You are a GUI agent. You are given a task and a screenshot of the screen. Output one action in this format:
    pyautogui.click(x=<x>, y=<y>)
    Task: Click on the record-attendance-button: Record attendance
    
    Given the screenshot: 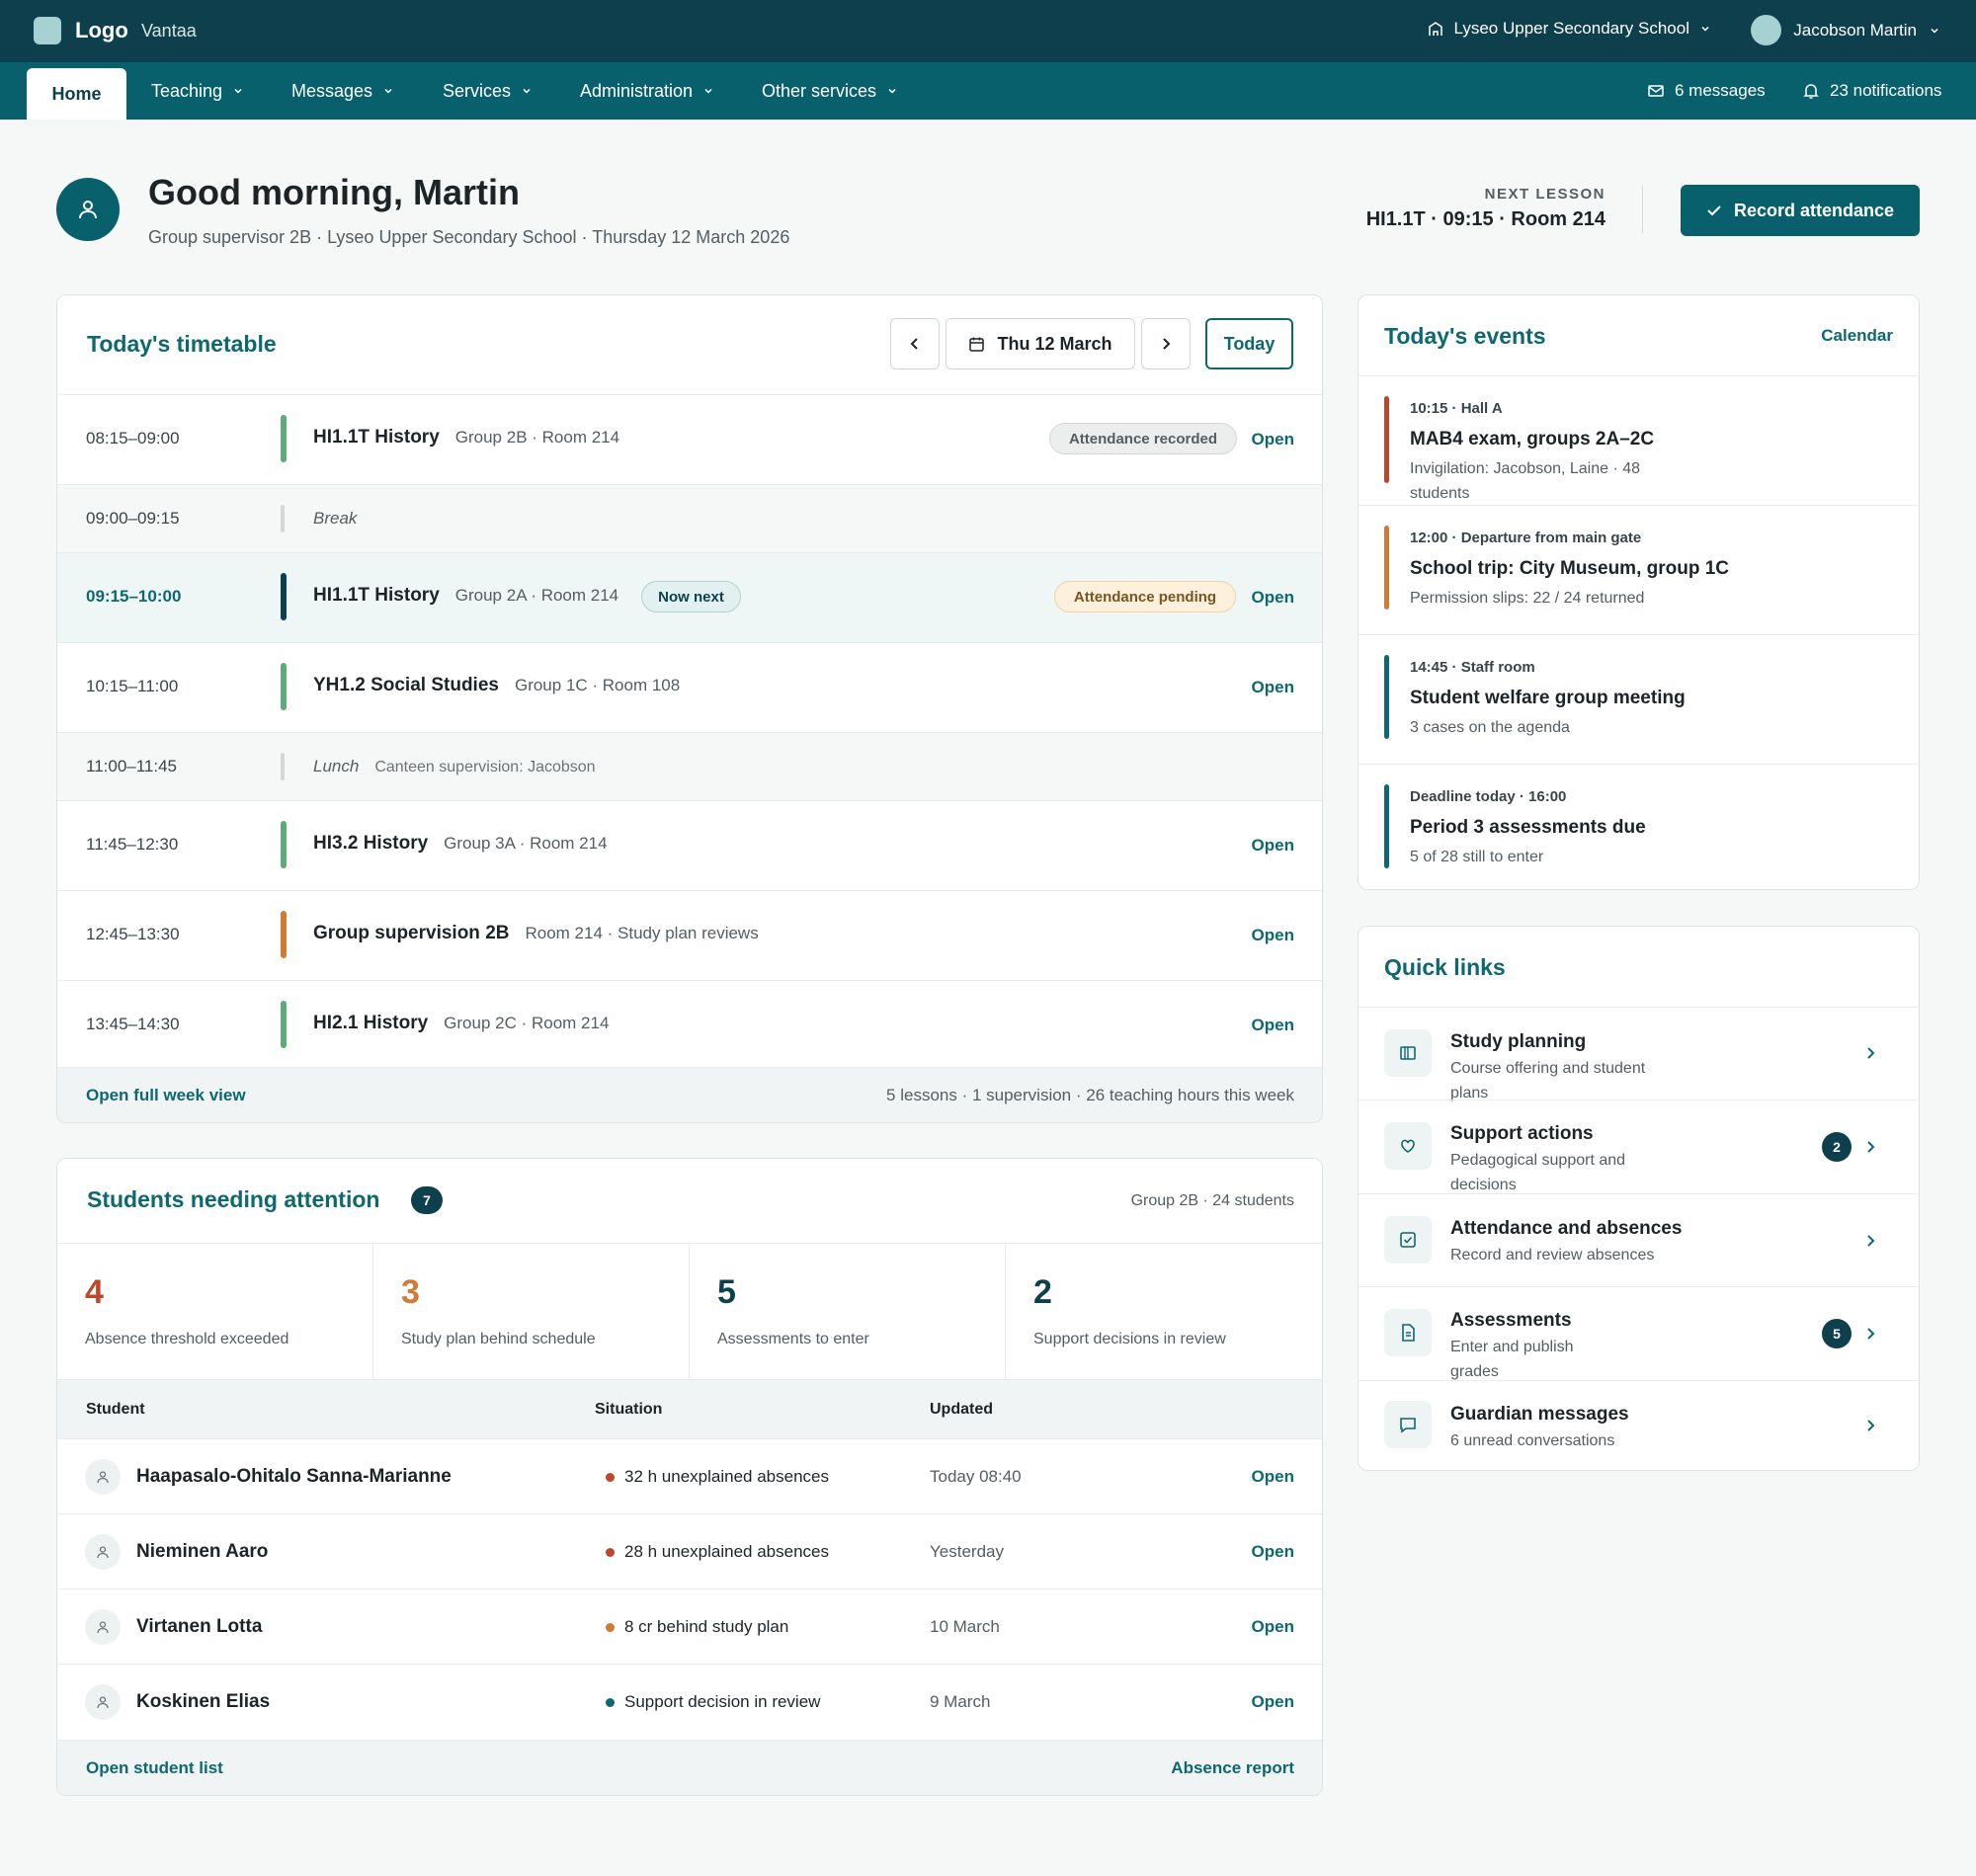 What is the action you would take?
    pyautogui.click(x=1800, y=211)
    